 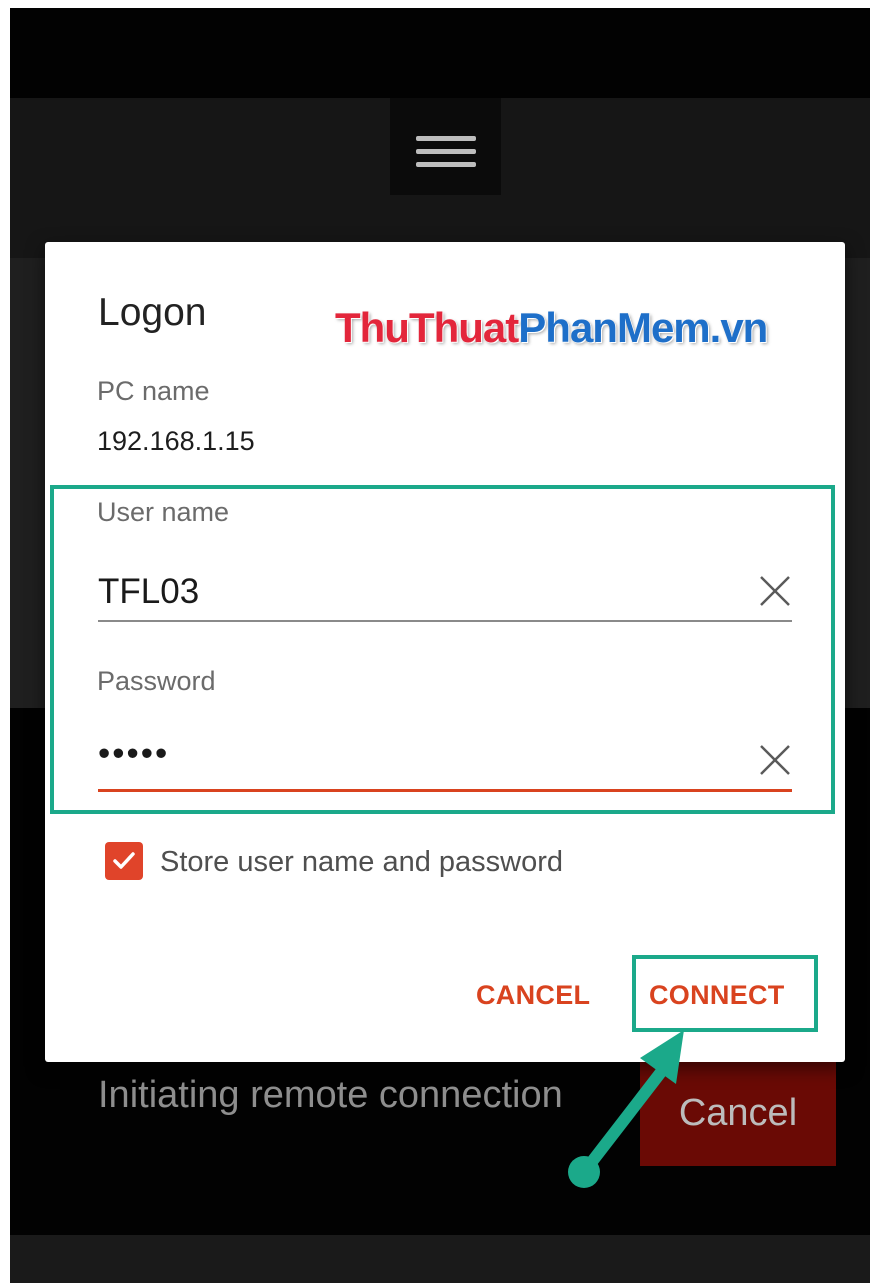 I want to click on app-bar, so click(x=440, y=178).